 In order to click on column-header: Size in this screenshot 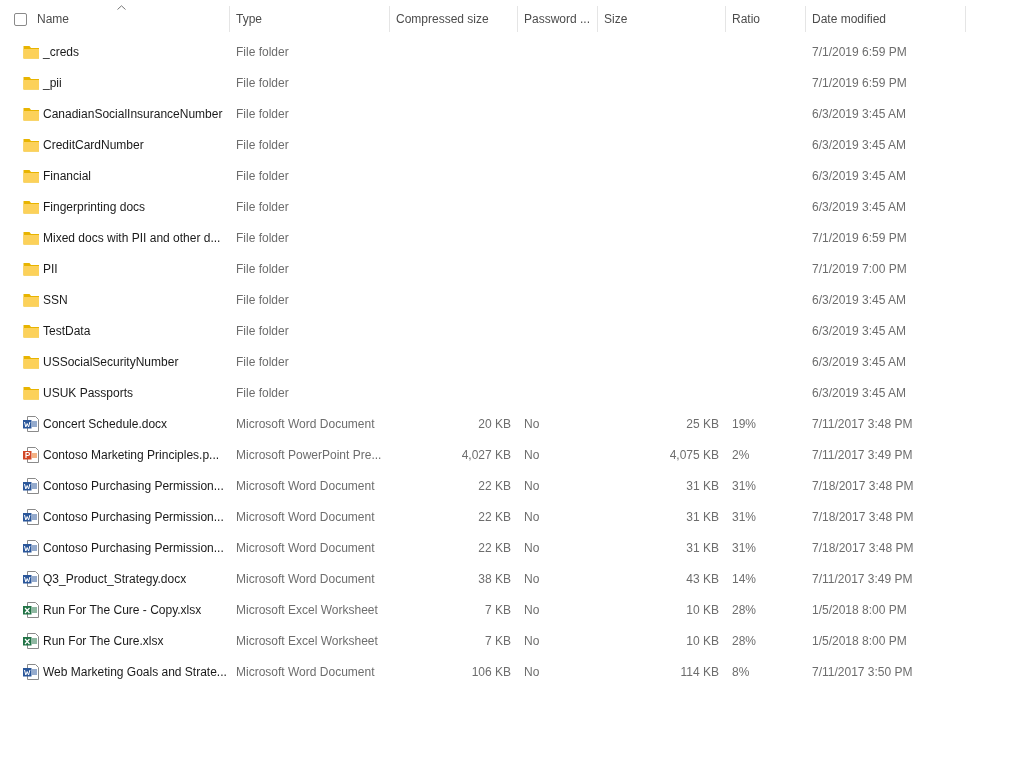, I will do `click(616, 19)`.